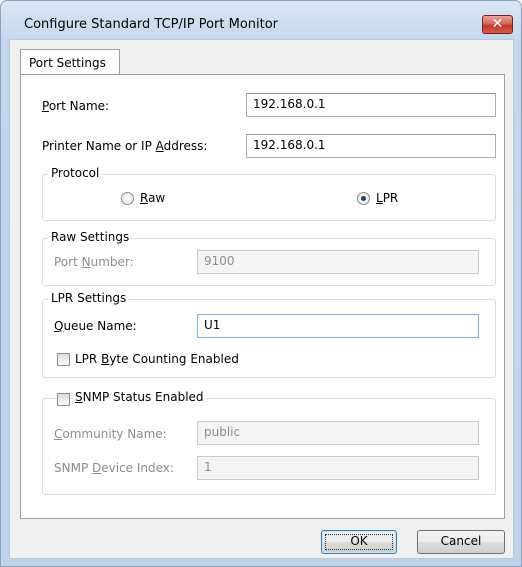  I want to click on snmp-group, so click(269, 446).